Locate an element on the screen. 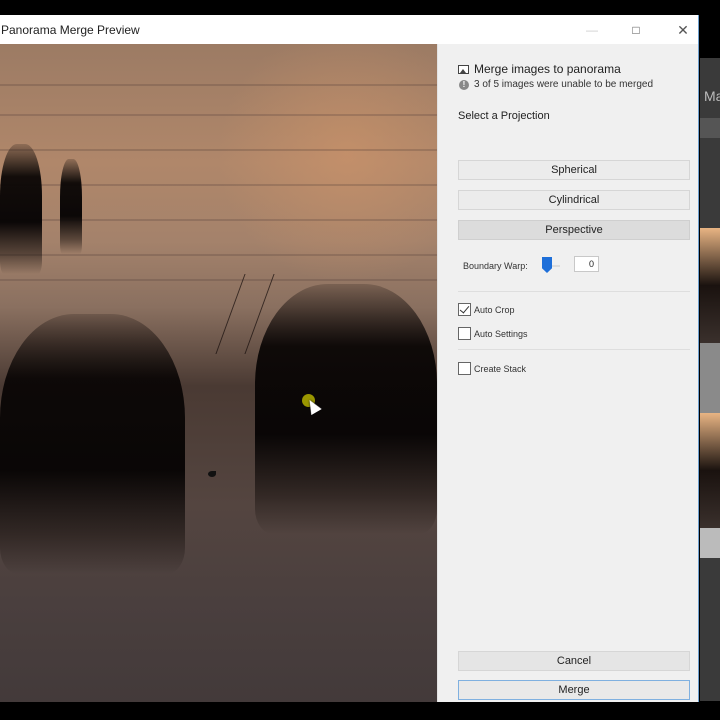 The height and width of the screenshot is (720, 720). sunset-glow is located at coordinates (327, 164).